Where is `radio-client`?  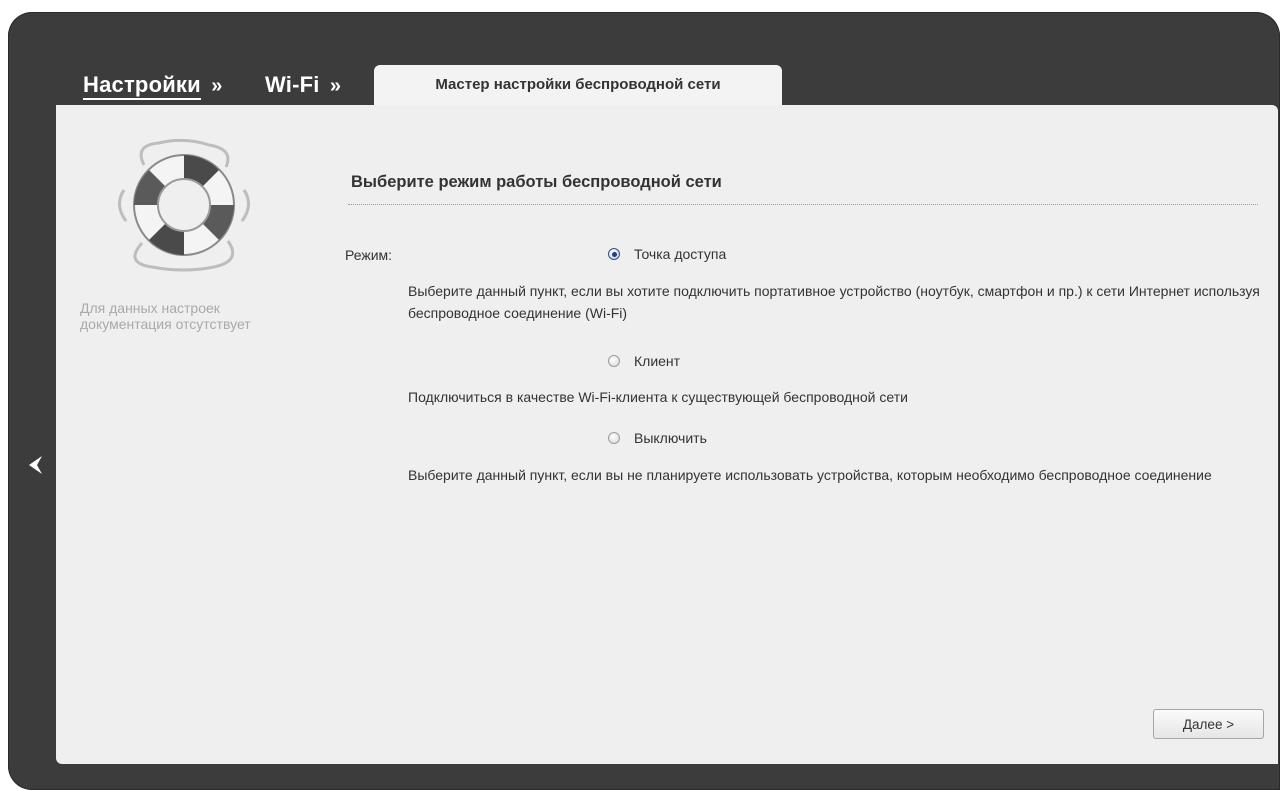 radio-client is located at coordinates (614, 361).